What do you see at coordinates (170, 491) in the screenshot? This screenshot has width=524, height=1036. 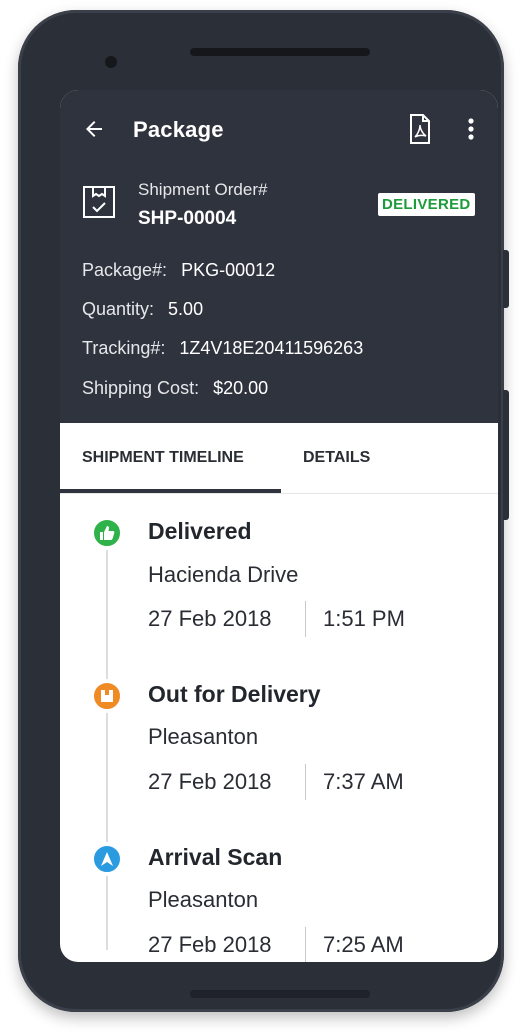 I see `active-tab-indicator` at bounding box center [170, 491].